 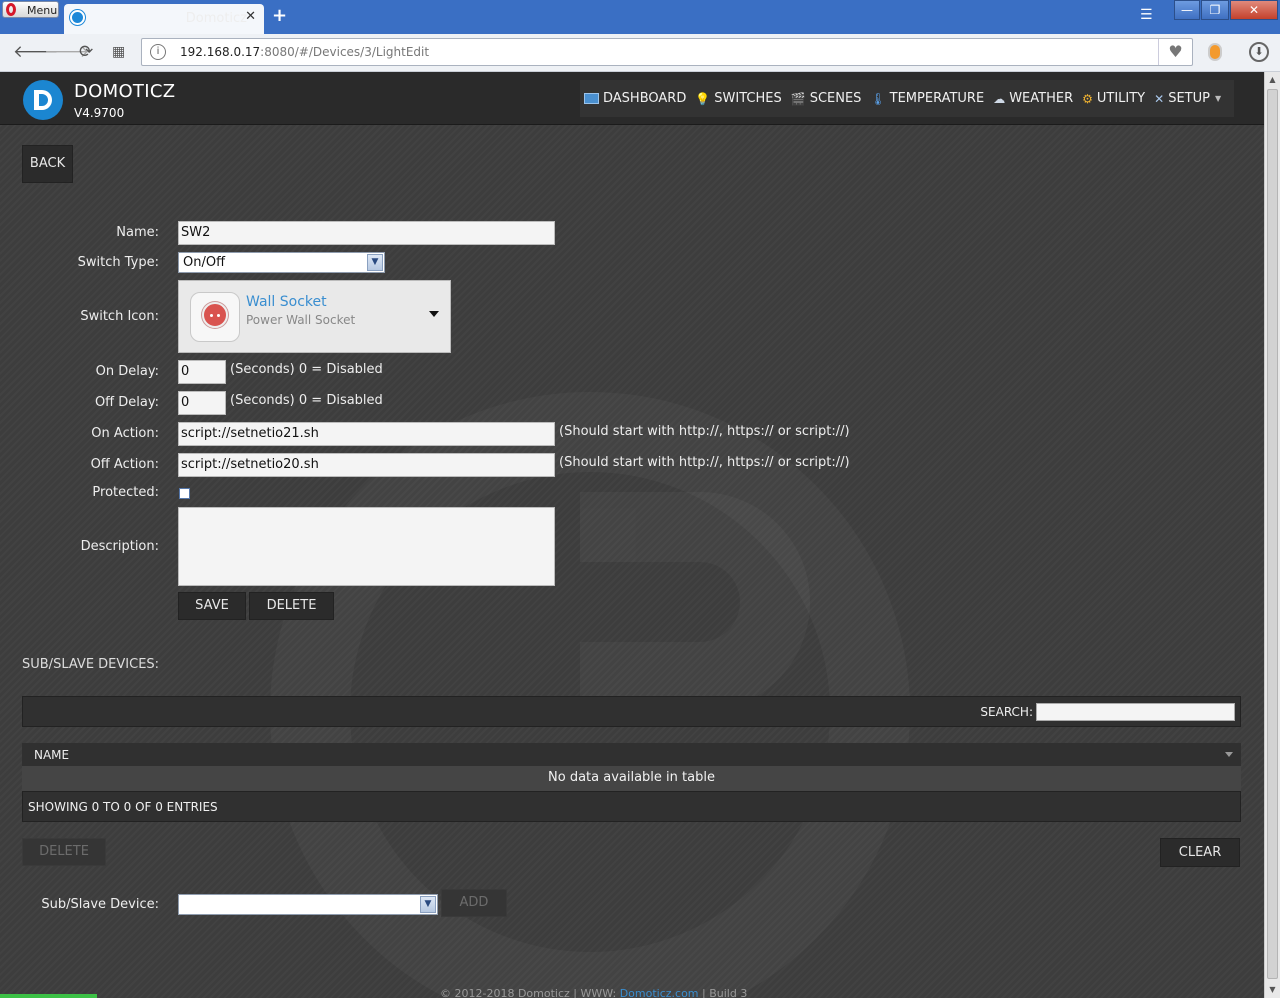 What do you see at coordinates (51, 755) in the screenshot?
I see `column-name: NAME` at bounding box center [51, 755].